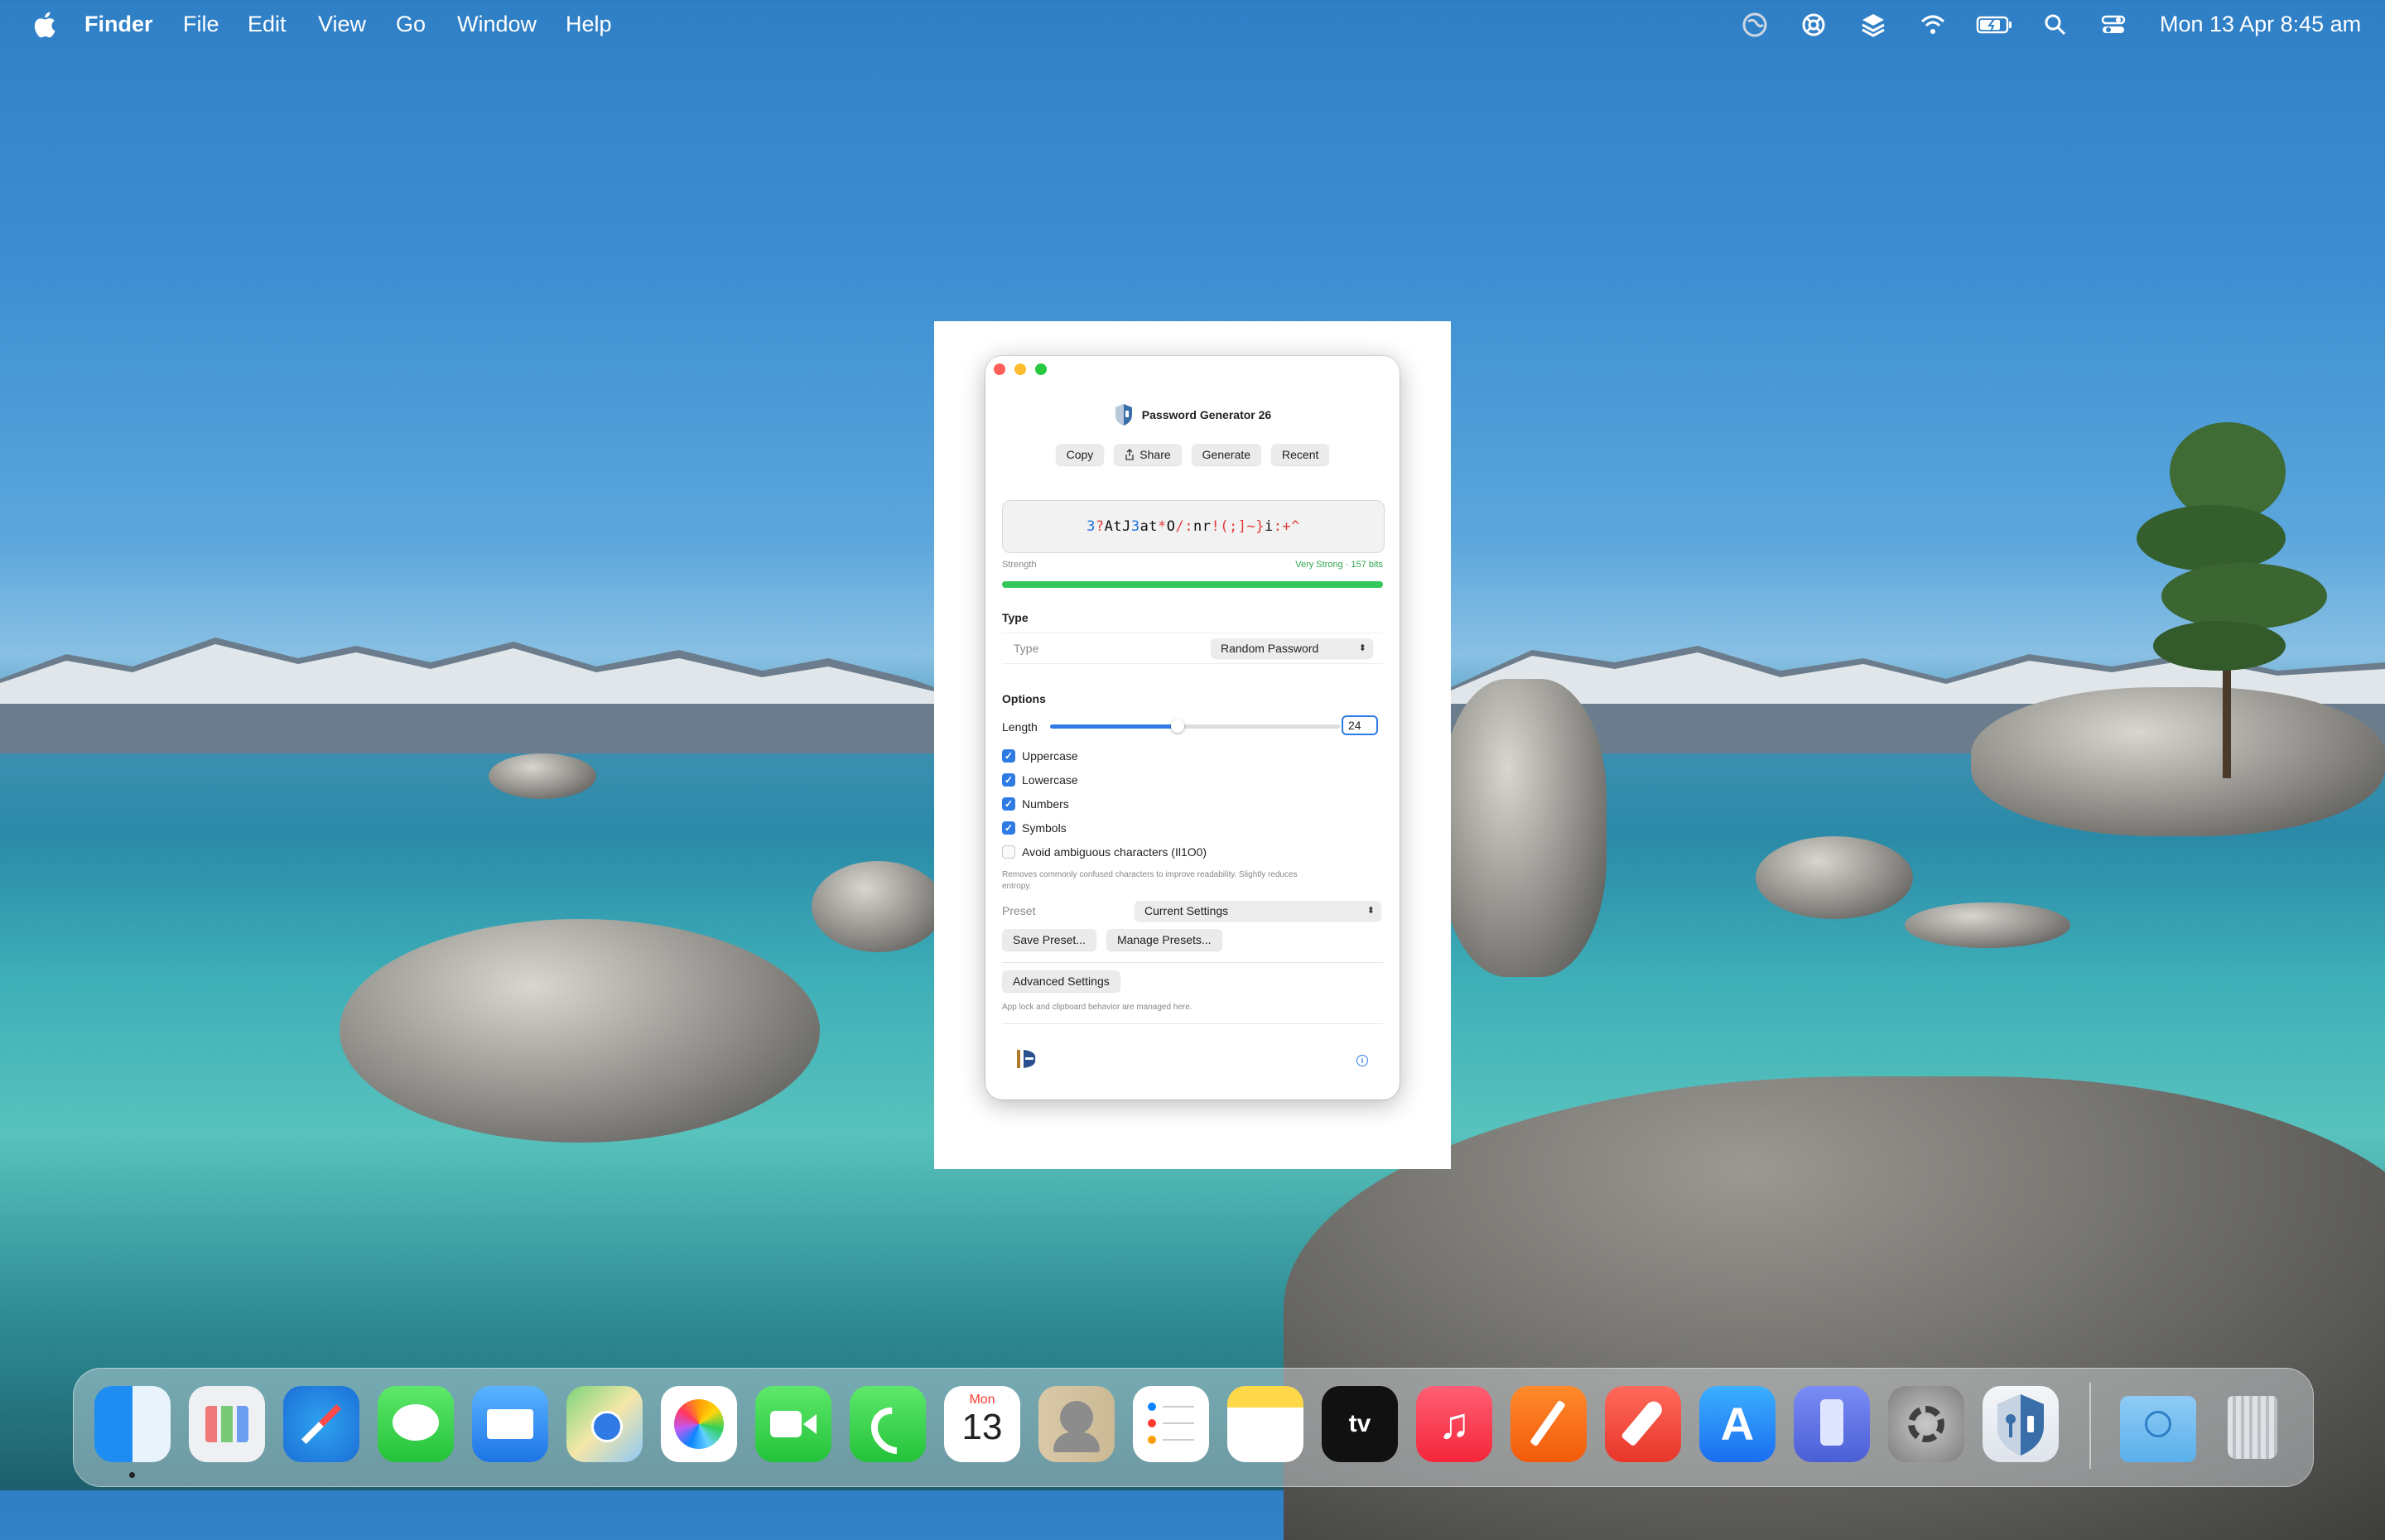 This screenshot has width=2385, height=1540. I want to click on dock-iphone-mirroring-icon, so click(1832, 1424).